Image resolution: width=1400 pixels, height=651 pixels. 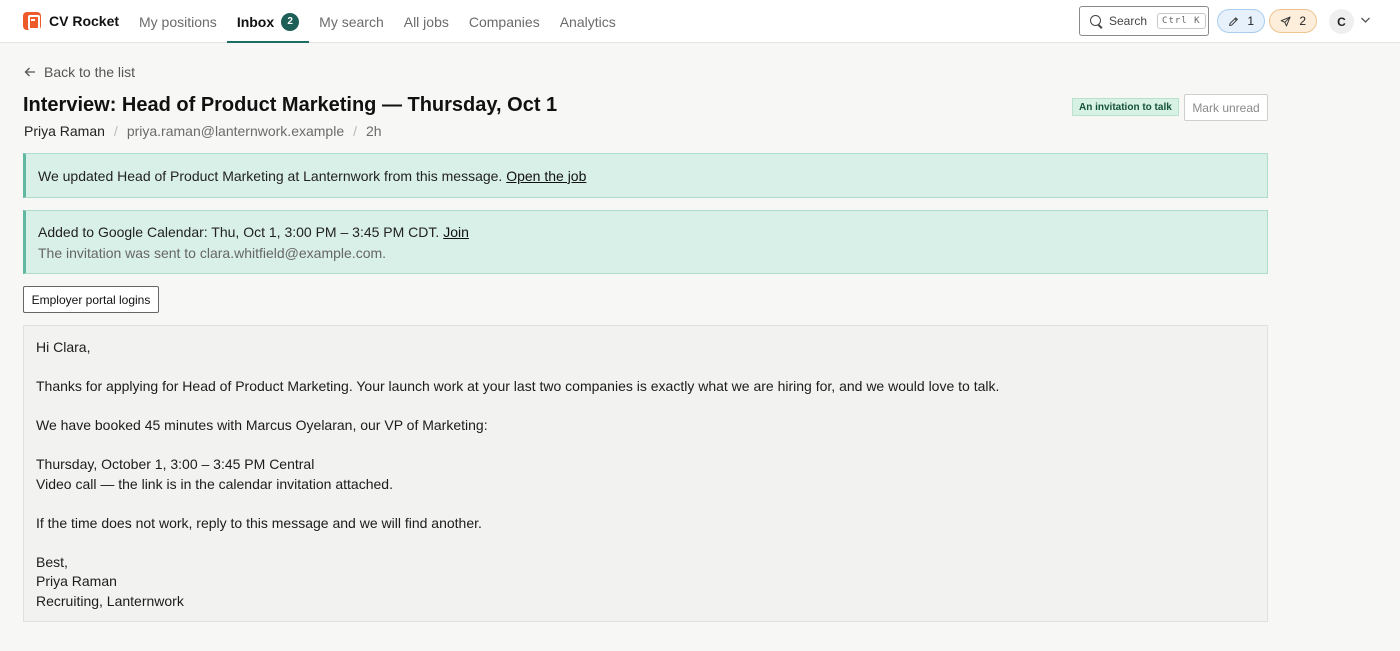 What do you see at coordinates (1302, 21) in the screenshot?
I see `sent-count: 2` at bounding box center [1302, 21].